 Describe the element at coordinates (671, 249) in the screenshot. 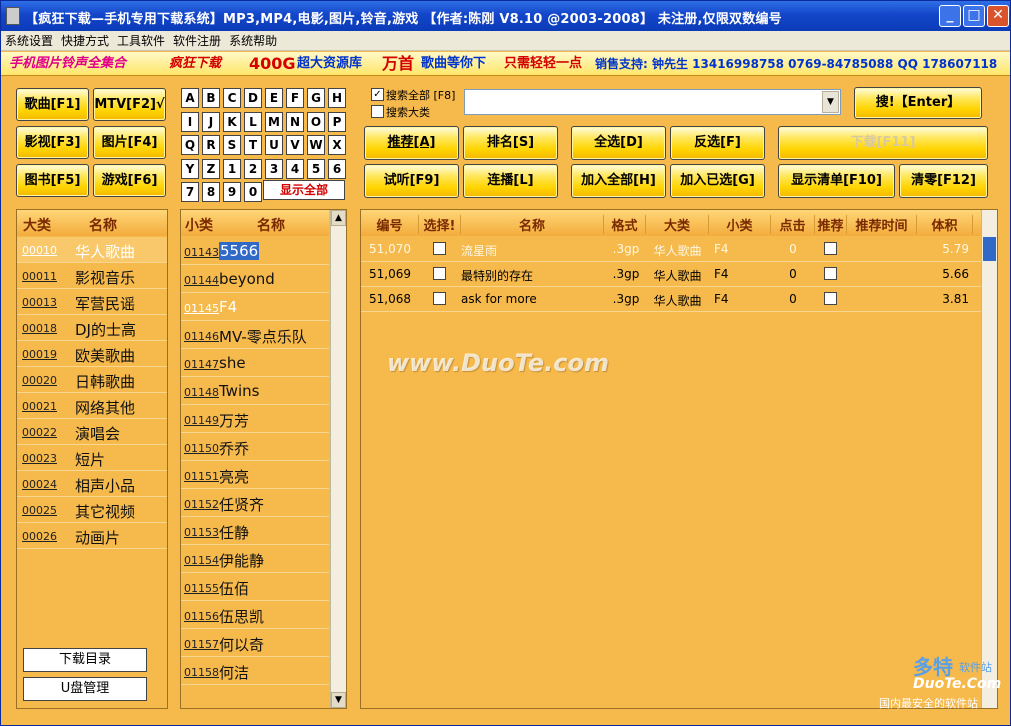

I see `table-row: 51,070 流星雨 .3gp 华人歌曲 F4 0 5.79` at that location.